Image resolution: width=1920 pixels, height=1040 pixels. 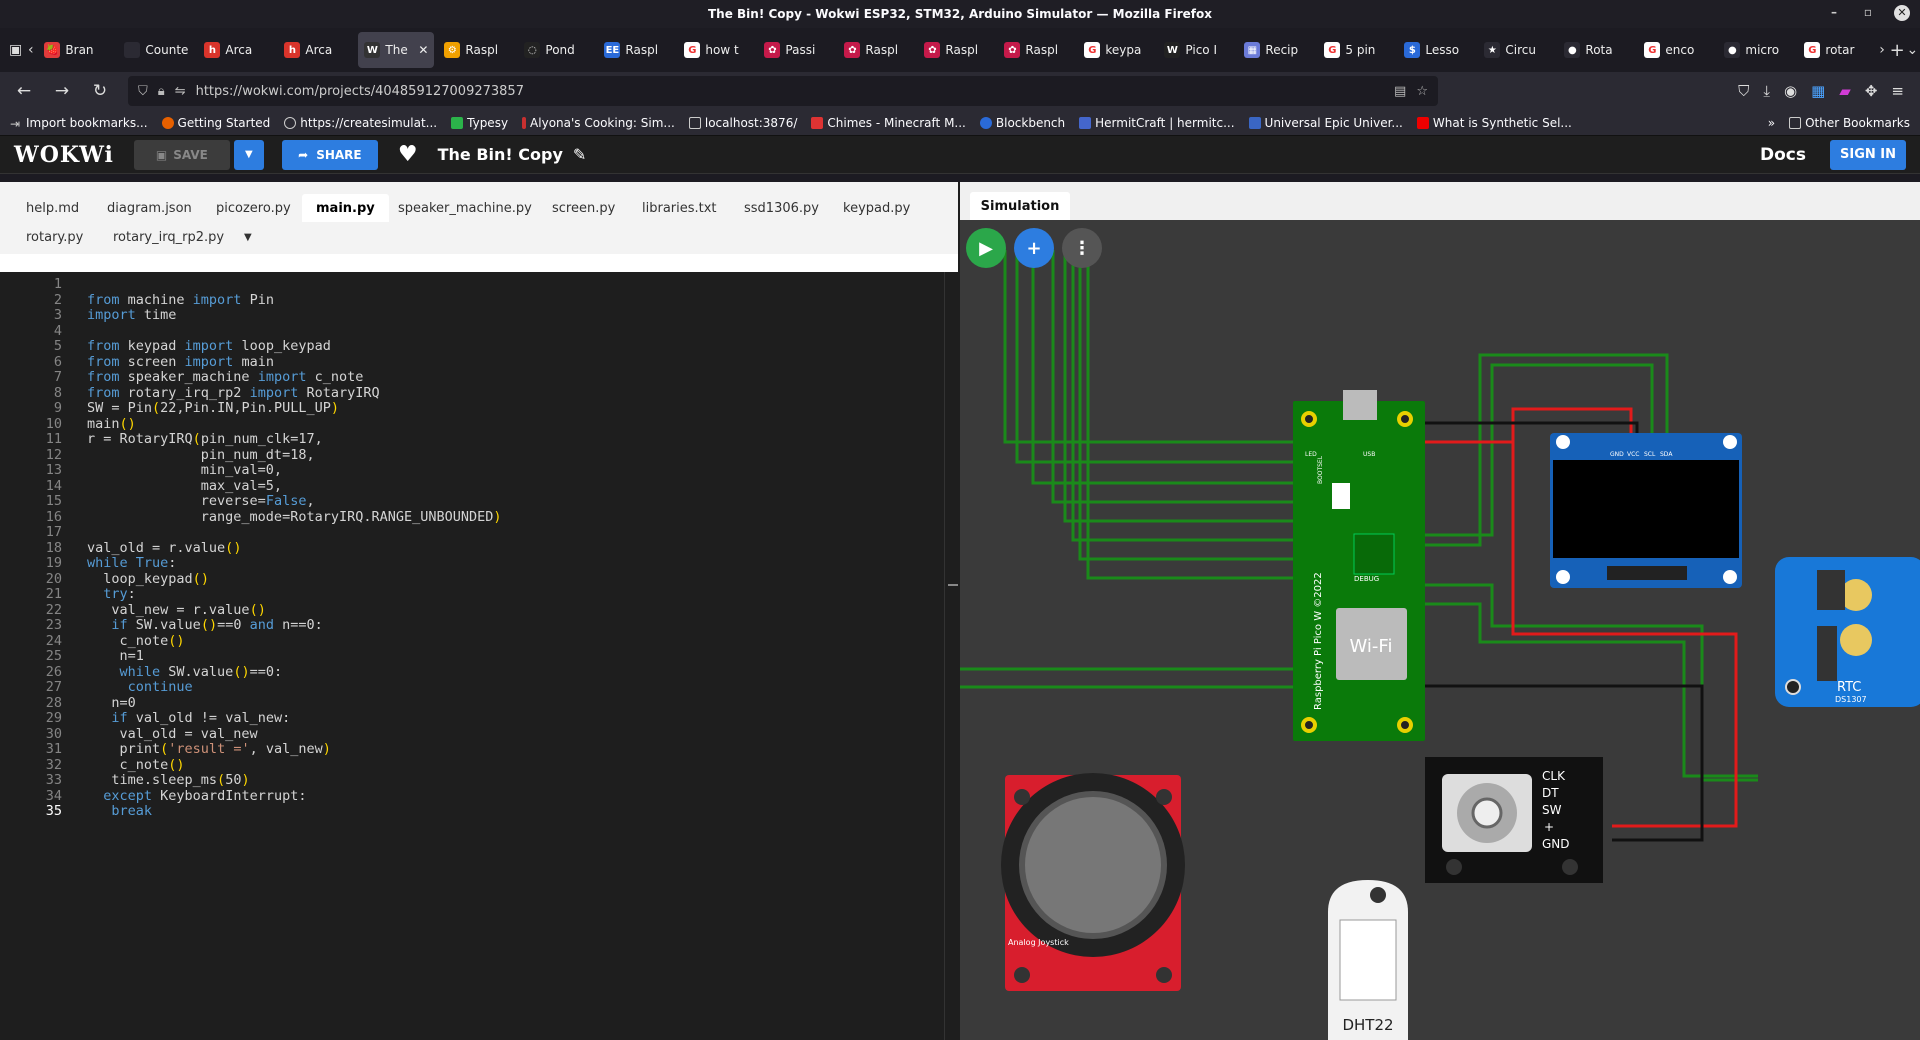 I want to click on code-line: loop_keypad(), so click(x=148, y=579).